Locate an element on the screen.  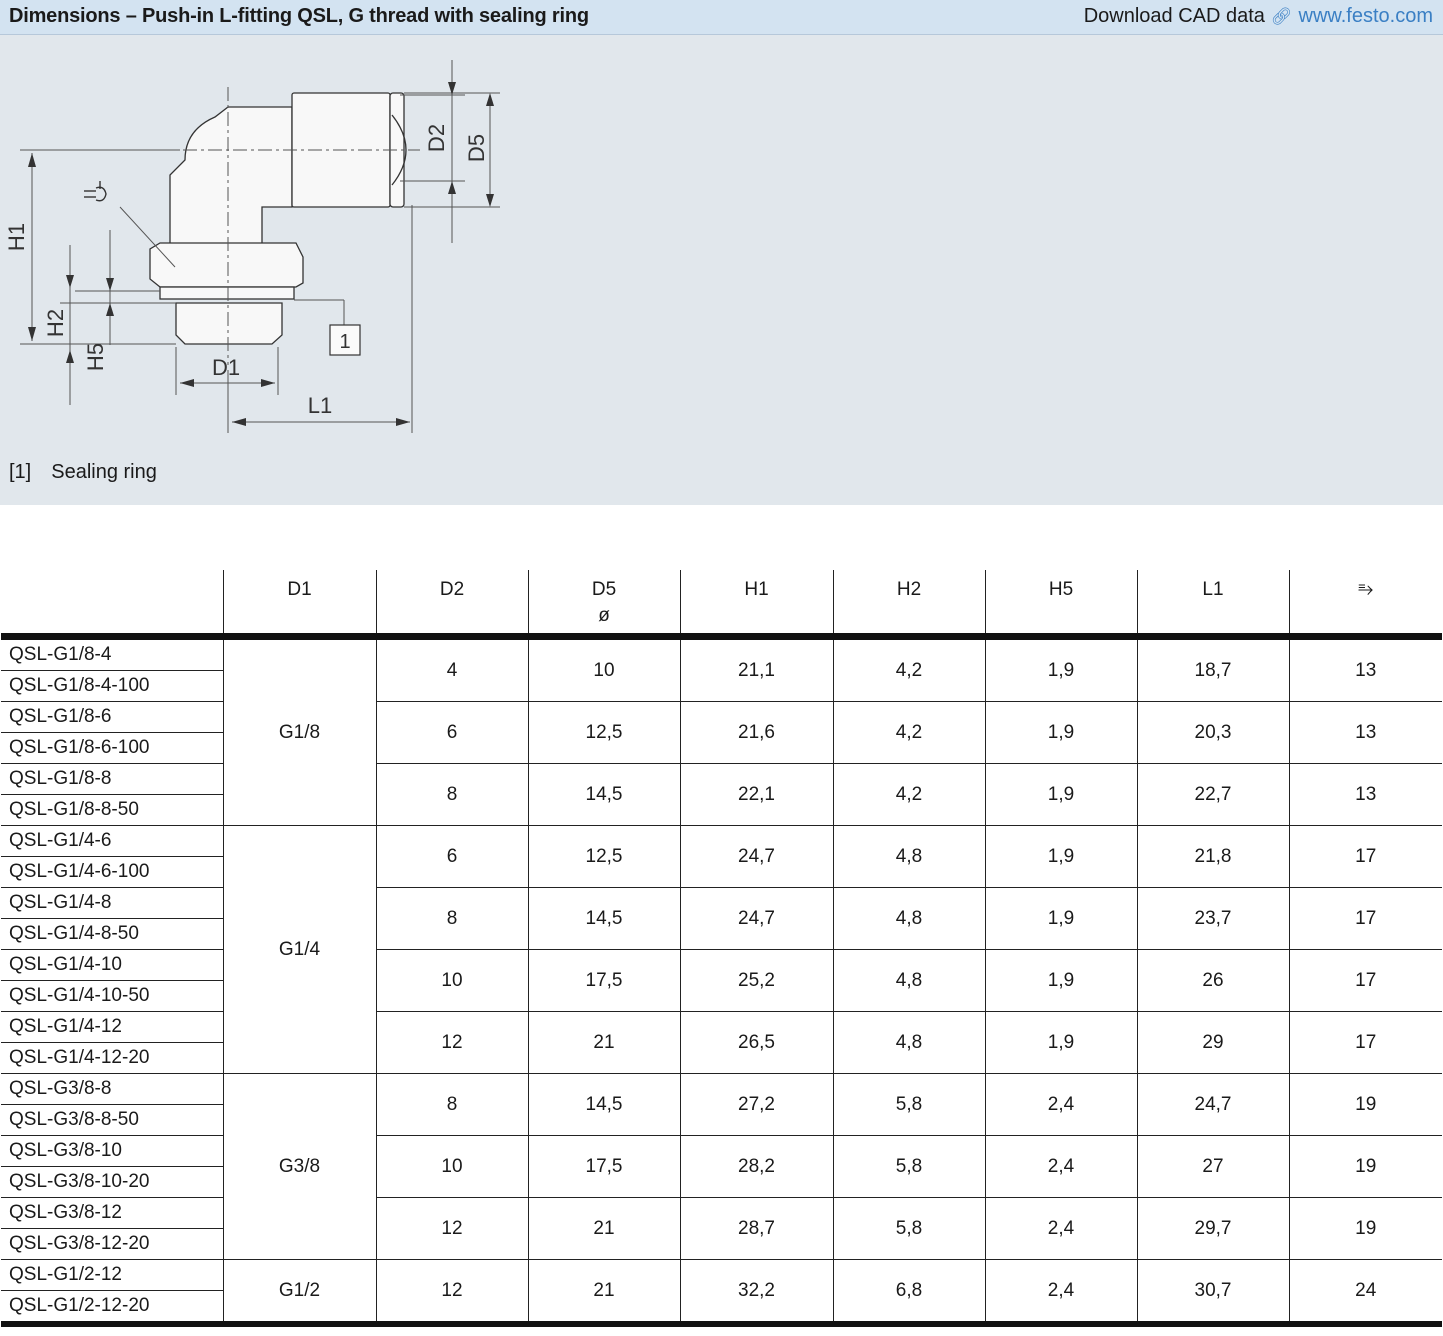
cell-d5: 21 is located at coordinates (603, 1293).